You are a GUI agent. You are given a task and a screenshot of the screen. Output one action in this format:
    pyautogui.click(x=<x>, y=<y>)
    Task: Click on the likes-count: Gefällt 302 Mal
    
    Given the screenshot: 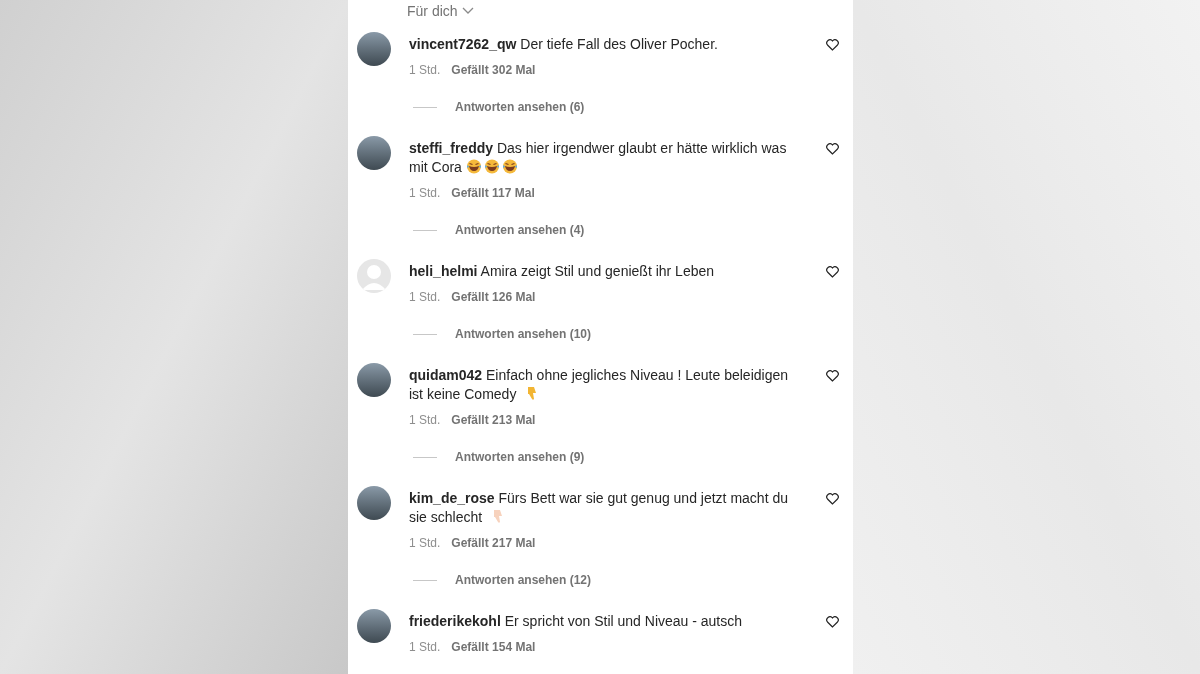 What is the action you would take?
    pyautogui.click(x=493, y=70)
    